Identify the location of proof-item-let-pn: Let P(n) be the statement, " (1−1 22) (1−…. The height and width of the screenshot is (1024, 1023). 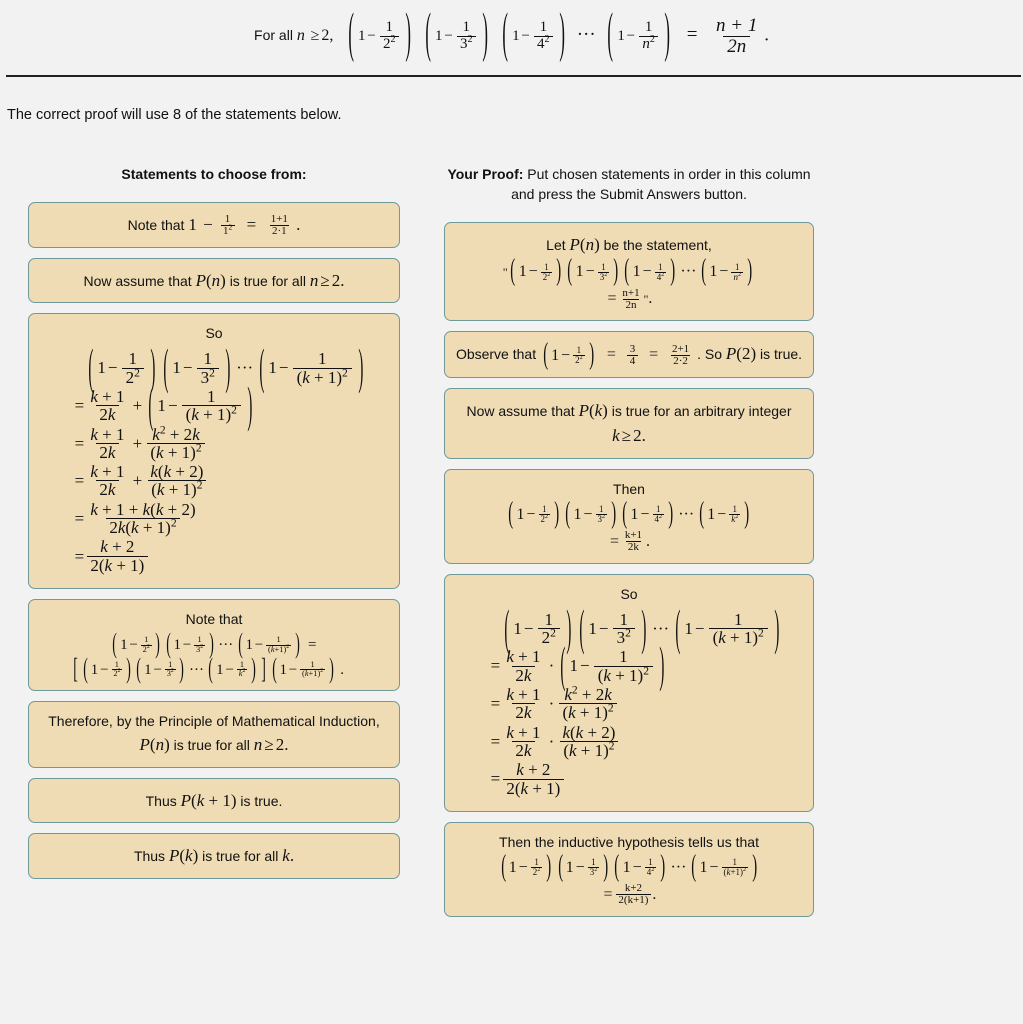
(629, 271).